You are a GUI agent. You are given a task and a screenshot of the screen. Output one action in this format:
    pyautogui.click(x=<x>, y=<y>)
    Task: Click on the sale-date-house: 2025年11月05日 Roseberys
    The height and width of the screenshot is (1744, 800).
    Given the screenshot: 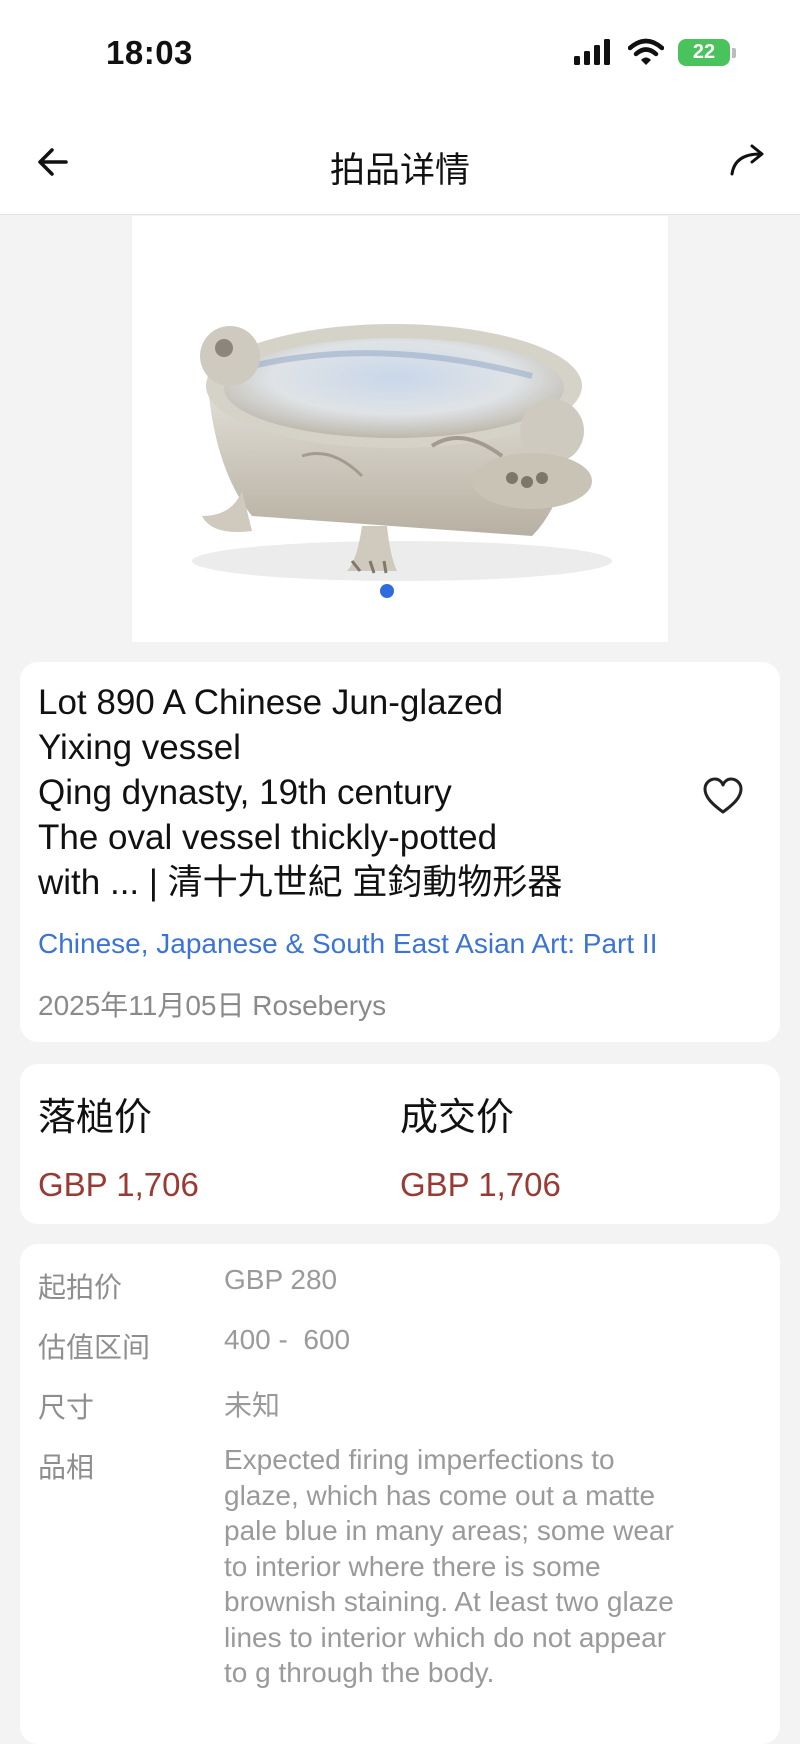 What is the action you would take?
    pyautogui.click(x=212, y=1005)
    